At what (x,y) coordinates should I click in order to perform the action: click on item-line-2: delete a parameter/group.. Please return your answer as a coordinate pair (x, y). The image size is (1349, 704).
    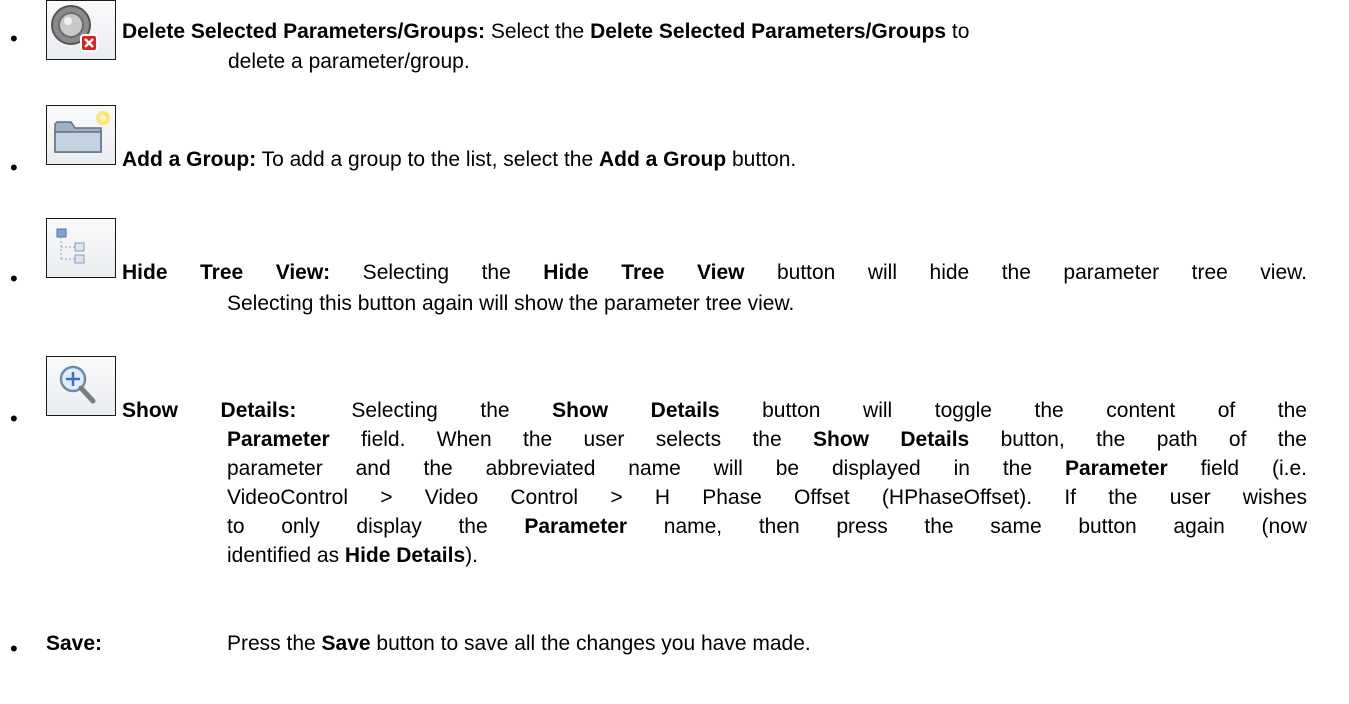
    Looking at the image, I should click on (349, 61).